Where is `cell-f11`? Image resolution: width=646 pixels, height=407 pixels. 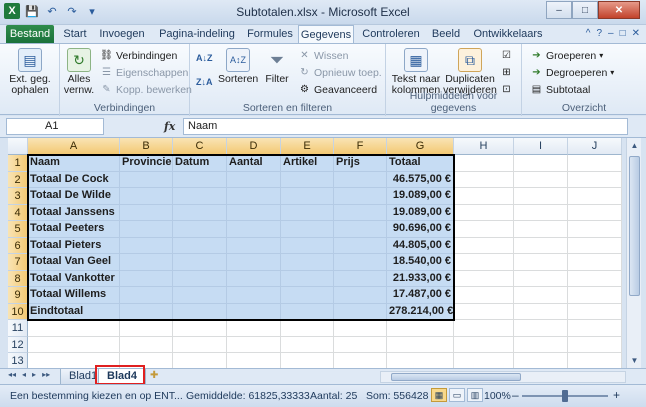 cell-f11 is located at coordinates (360, 328).